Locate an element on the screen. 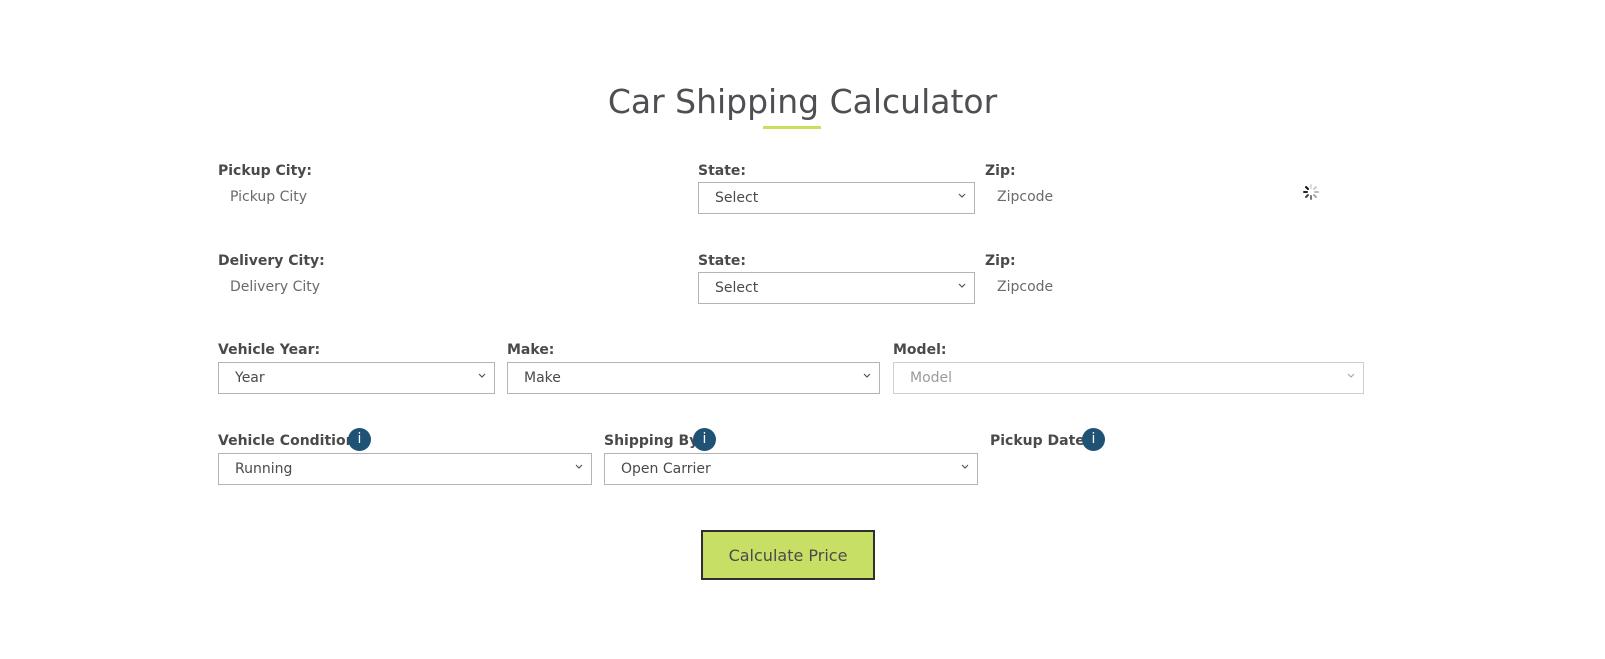 This screenshot has height=659, width=1605. shipping-by-label: Shipping By: is located at coordinates (654, 441).